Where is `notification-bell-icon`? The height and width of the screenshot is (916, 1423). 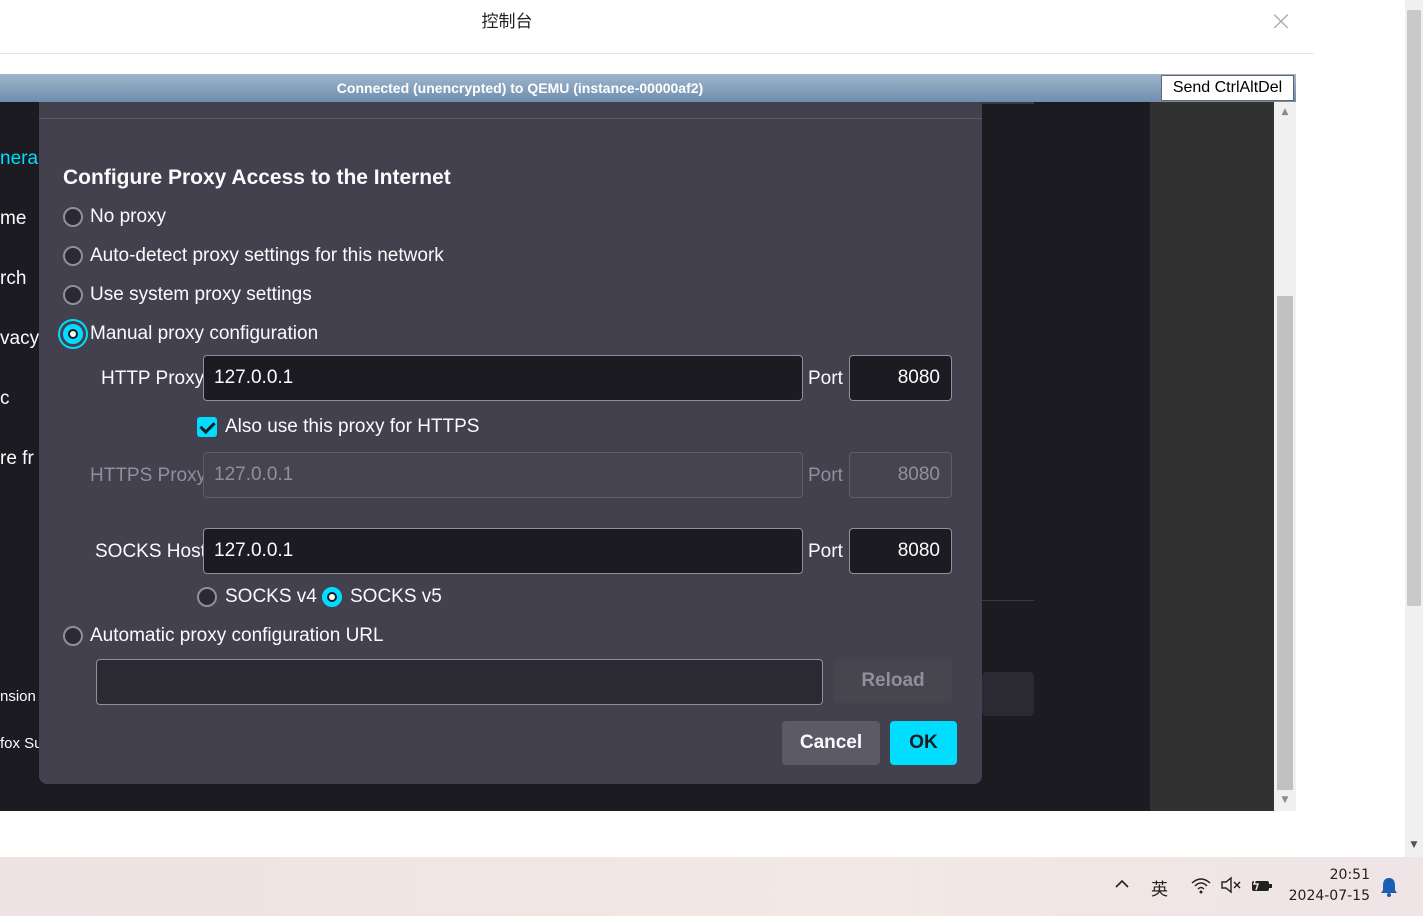
notification-bell-icon is located at coordinates (1389, 887).